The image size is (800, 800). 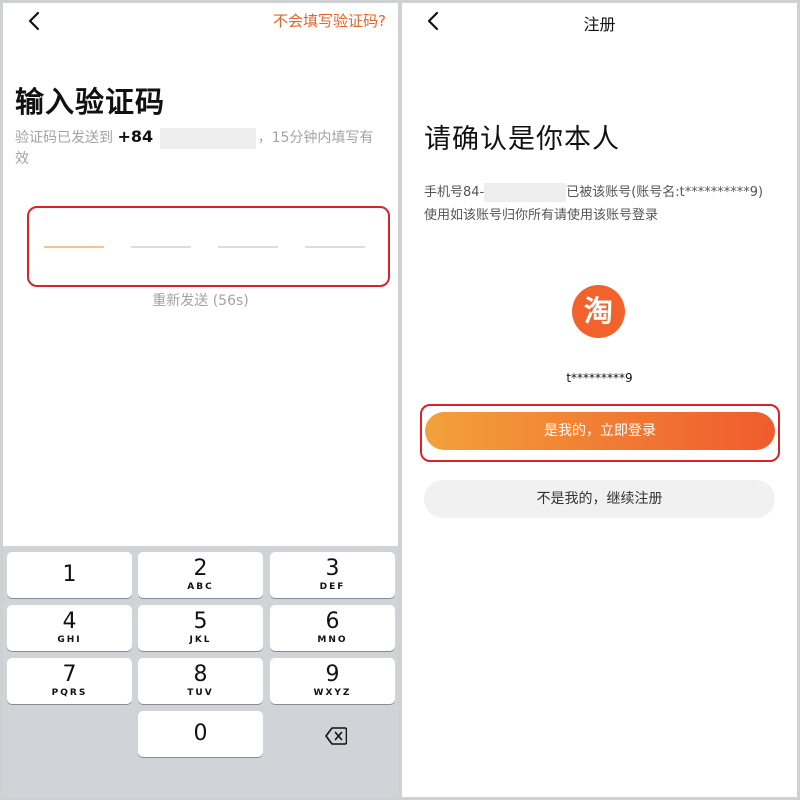 What do you see at coordinates (332, 587) in the screenshot?
I see `key-letters: DEF` at bounding box center [332, 587].